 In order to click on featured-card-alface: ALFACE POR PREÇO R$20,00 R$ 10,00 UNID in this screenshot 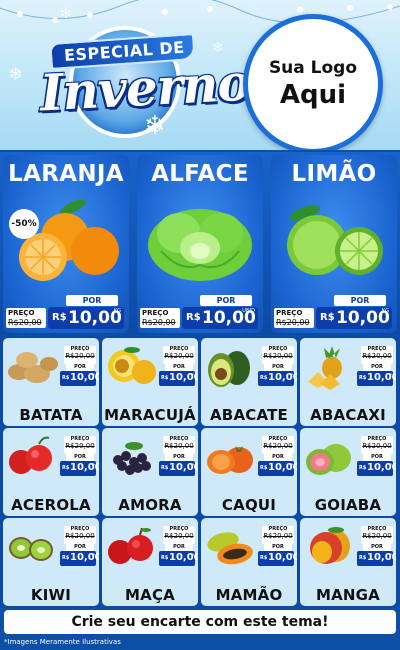, I will do `click(200, 244)`.